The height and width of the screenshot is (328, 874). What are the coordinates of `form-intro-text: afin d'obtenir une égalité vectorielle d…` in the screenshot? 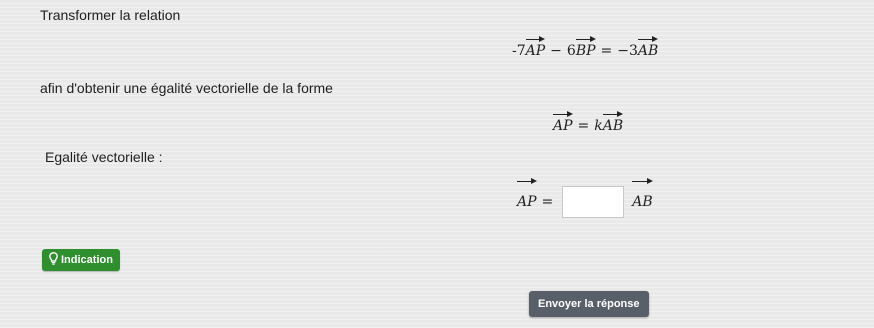 It's located at (186, 88).